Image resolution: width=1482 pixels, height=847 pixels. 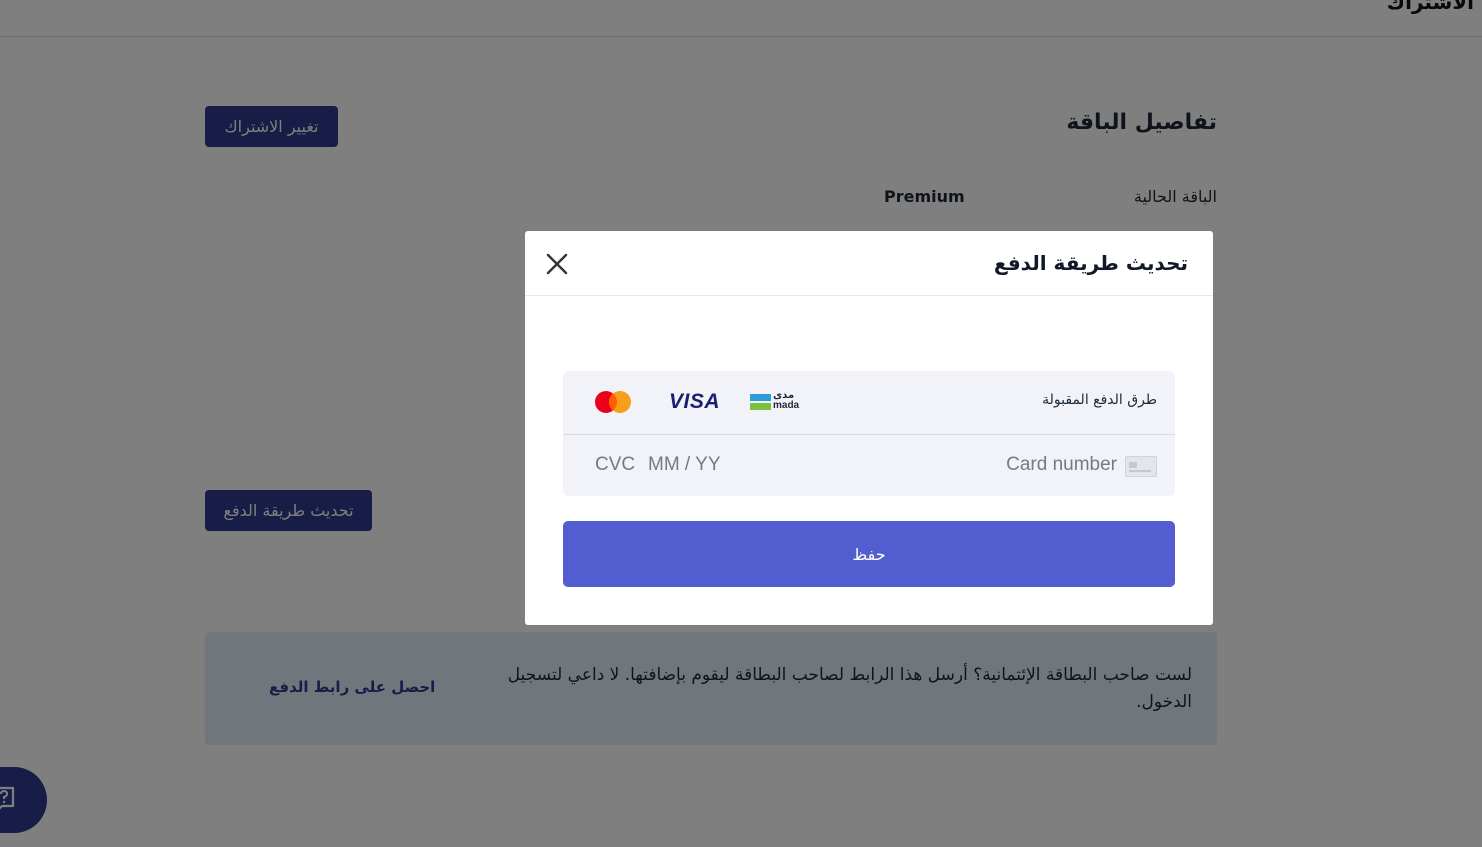 I want to click on modal-title: تحديث طريقة الدفع, so click(x=1090, y=263).